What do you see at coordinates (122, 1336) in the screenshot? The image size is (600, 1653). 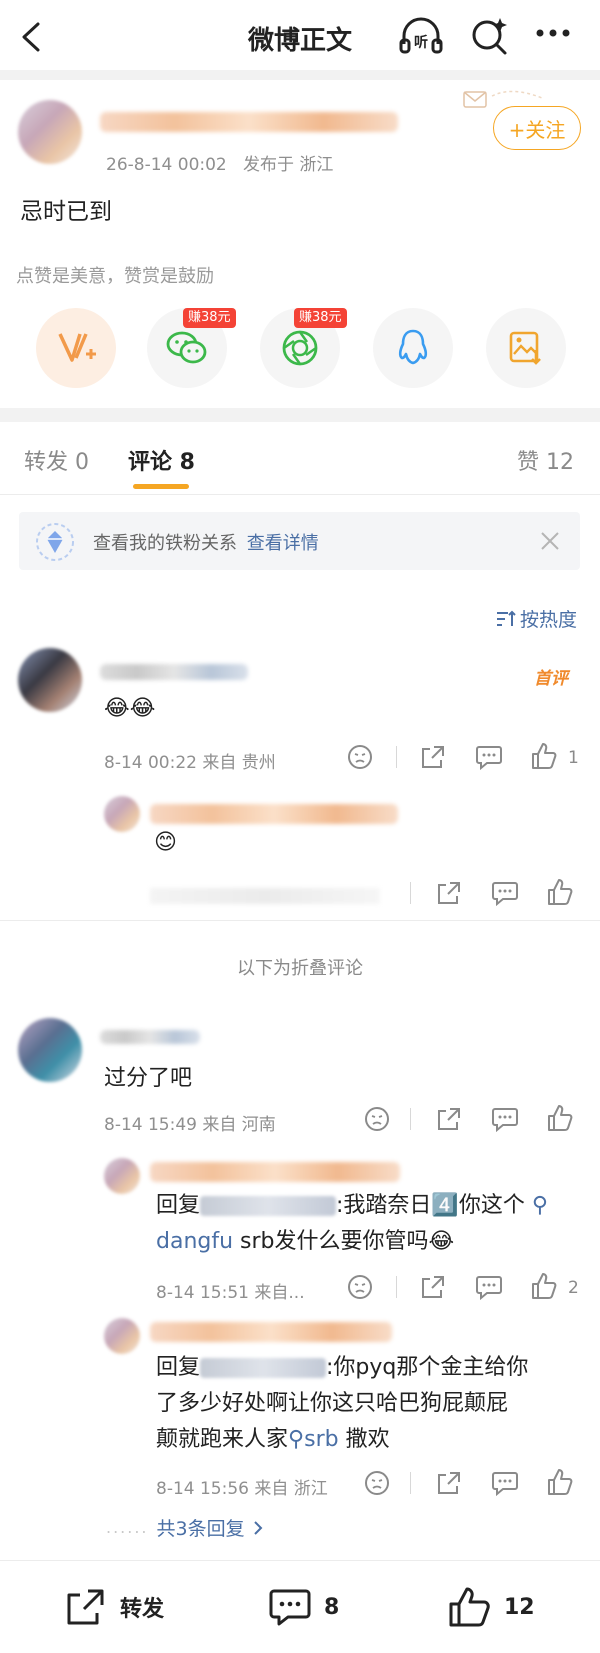 I see `reply2-avatar` at bounding box center [122, 1336].